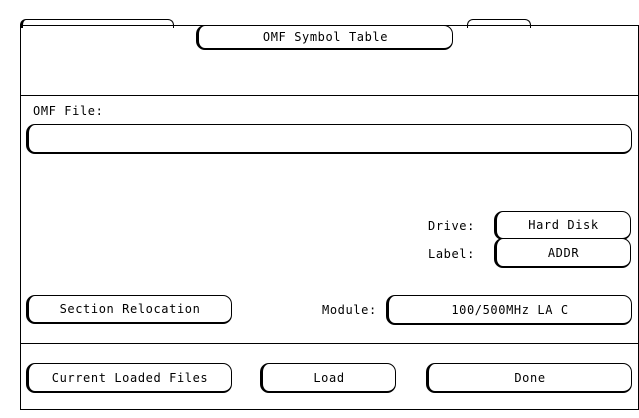  What do you see at coordinates (329, 95) in the screenshot?
I see `header-divider` at bounding box center [329, 95].